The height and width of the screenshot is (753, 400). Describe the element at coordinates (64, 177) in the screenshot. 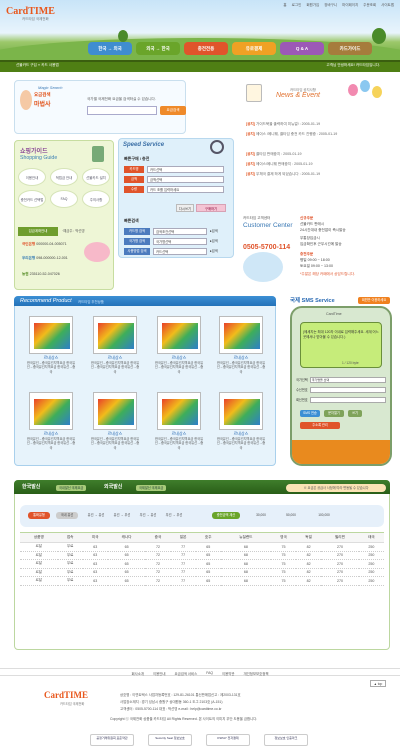

I see `guide-item-points: 적립금 안내` at that location.